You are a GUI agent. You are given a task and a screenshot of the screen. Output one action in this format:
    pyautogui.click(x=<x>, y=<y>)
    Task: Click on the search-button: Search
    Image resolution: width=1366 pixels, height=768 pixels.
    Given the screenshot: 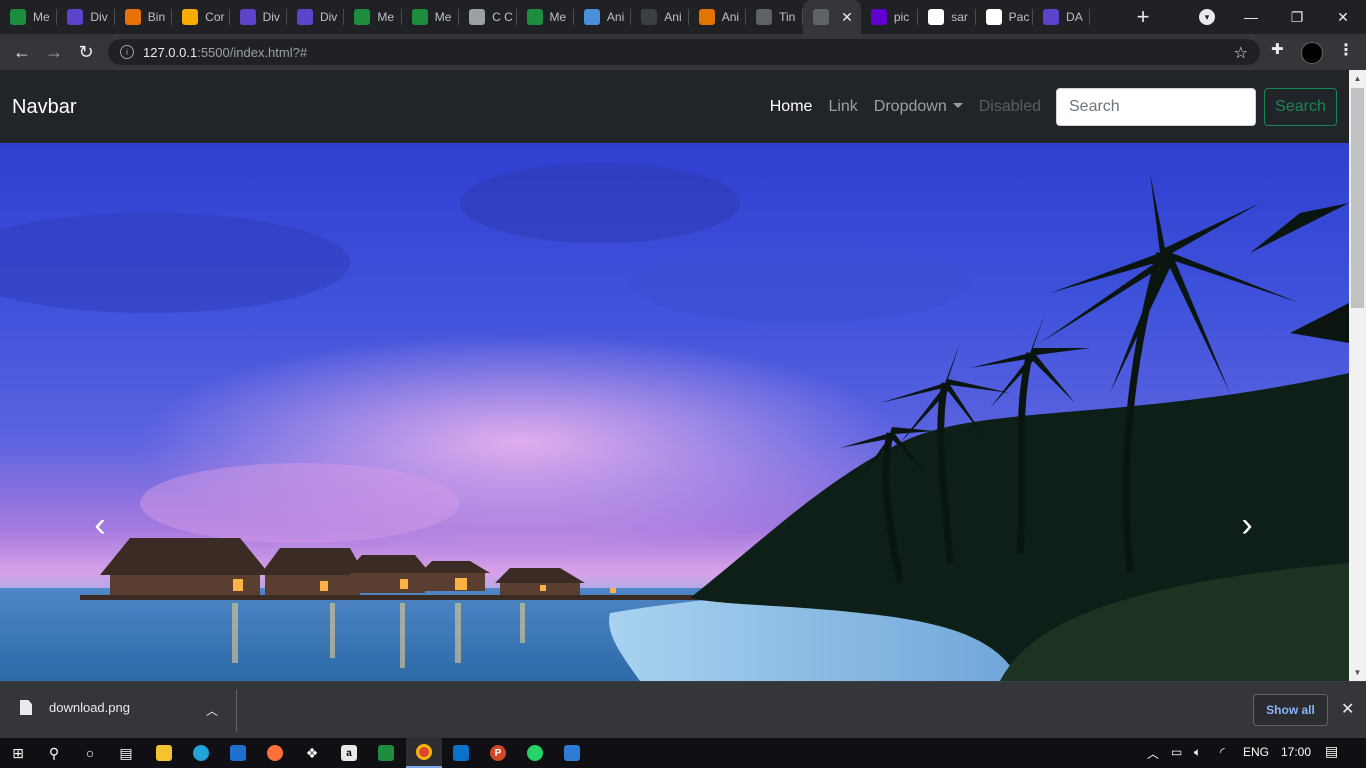 What is the action you would take?
    pyautogui.click(x=1300, y=107)
    